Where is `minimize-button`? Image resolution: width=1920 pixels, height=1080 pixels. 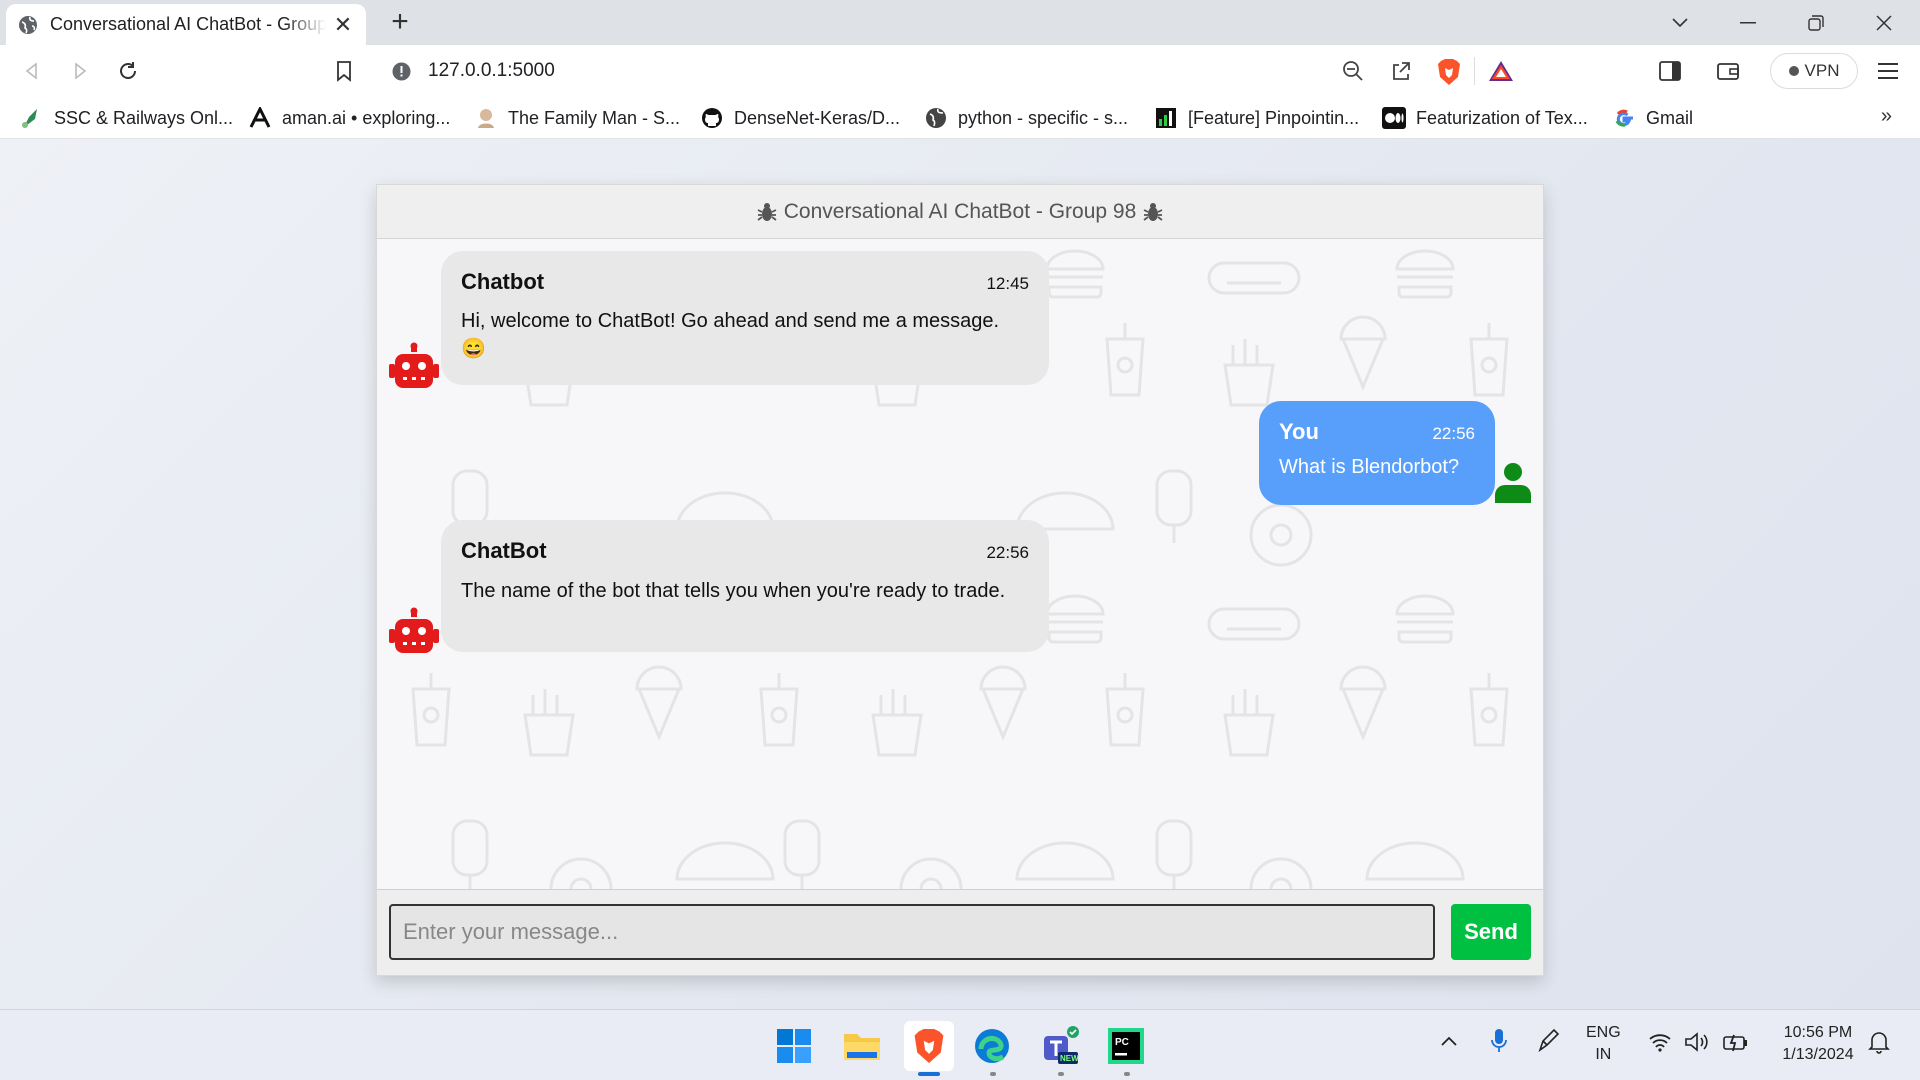
minimize-button is located at coordinates (1748, 22).